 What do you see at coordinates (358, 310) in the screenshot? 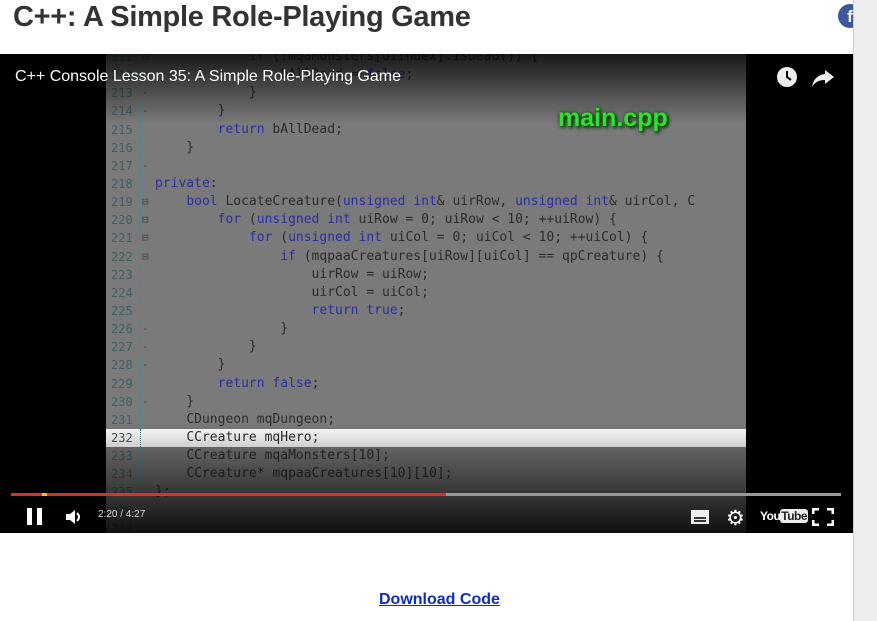
I see `code-text: return true;` at bounding box center [358, 310].